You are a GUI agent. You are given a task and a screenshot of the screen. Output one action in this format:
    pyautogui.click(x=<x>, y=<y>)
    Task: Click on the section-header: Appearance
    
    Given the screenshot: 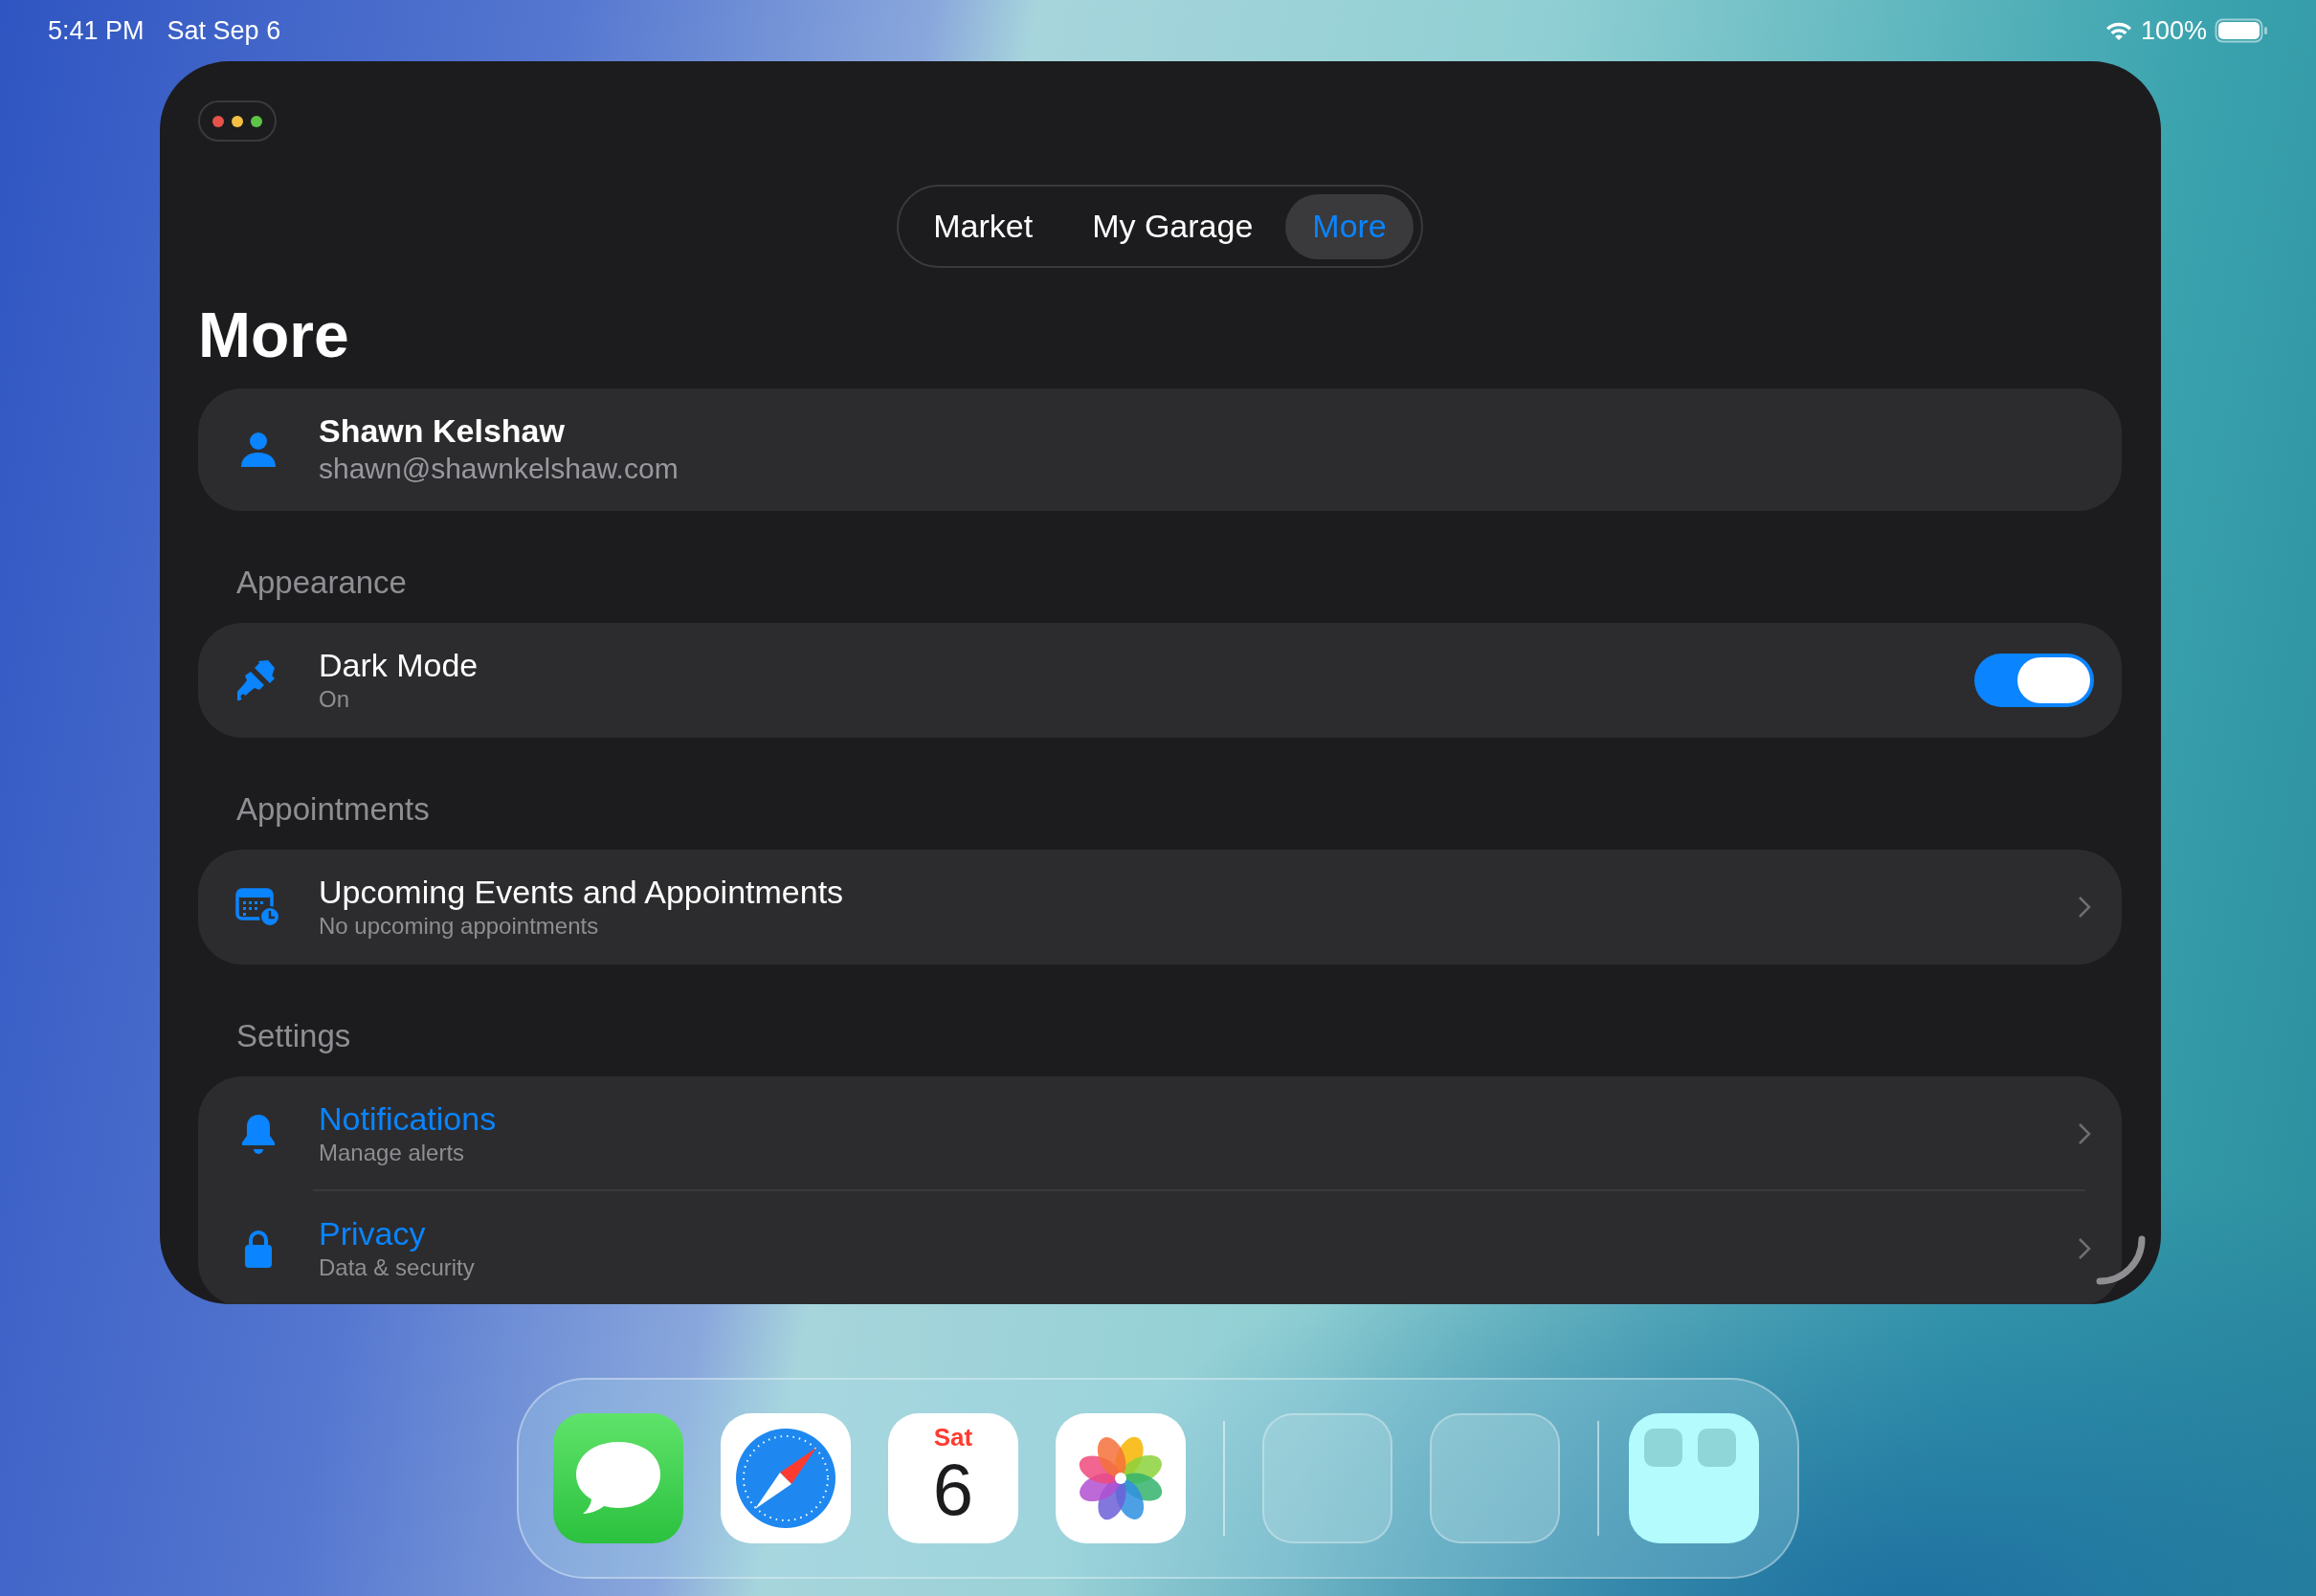 What is the action you would take?
    pyautogui.click(x=321, y=583)
    